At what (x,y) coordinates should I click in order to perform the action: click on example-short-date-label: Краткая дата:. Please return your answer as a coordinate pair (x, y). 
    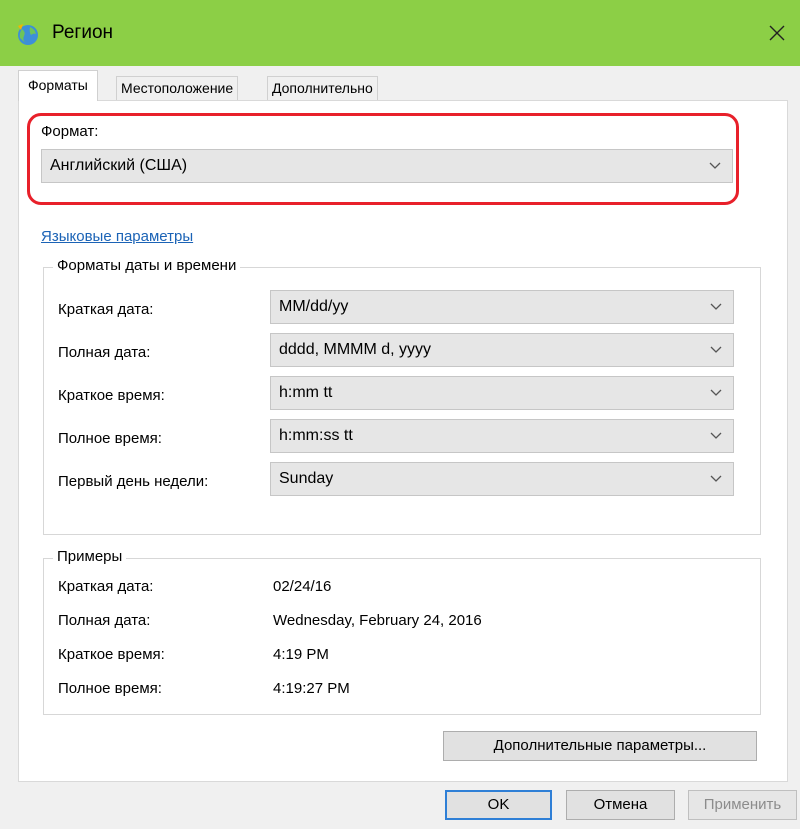
    Looking at the image, I should click on (106, 586).